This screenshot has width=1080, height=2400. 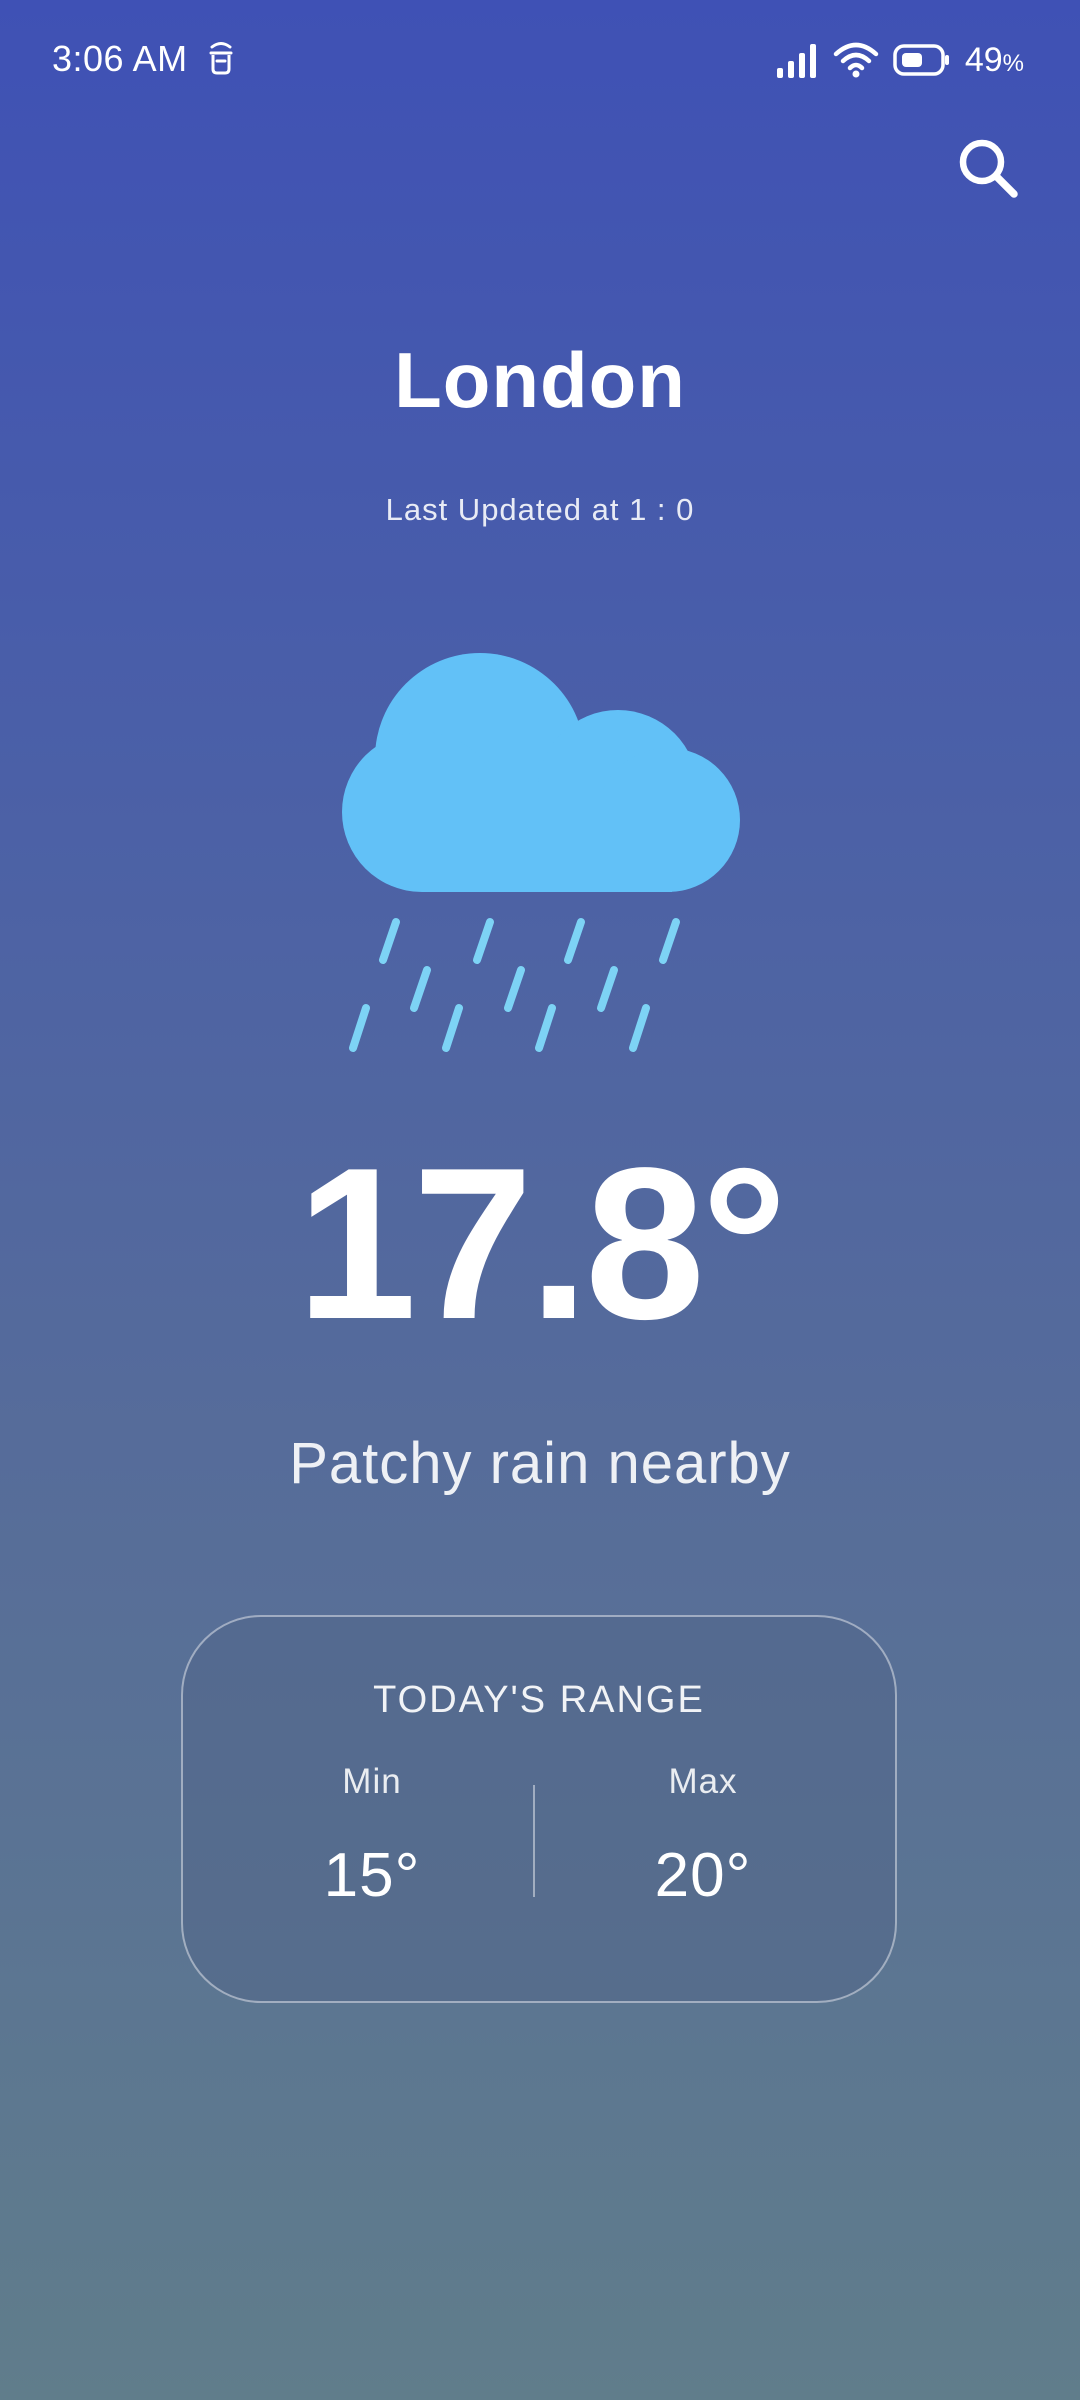 I want to click on signal-icon, so click(x=796, y=61).